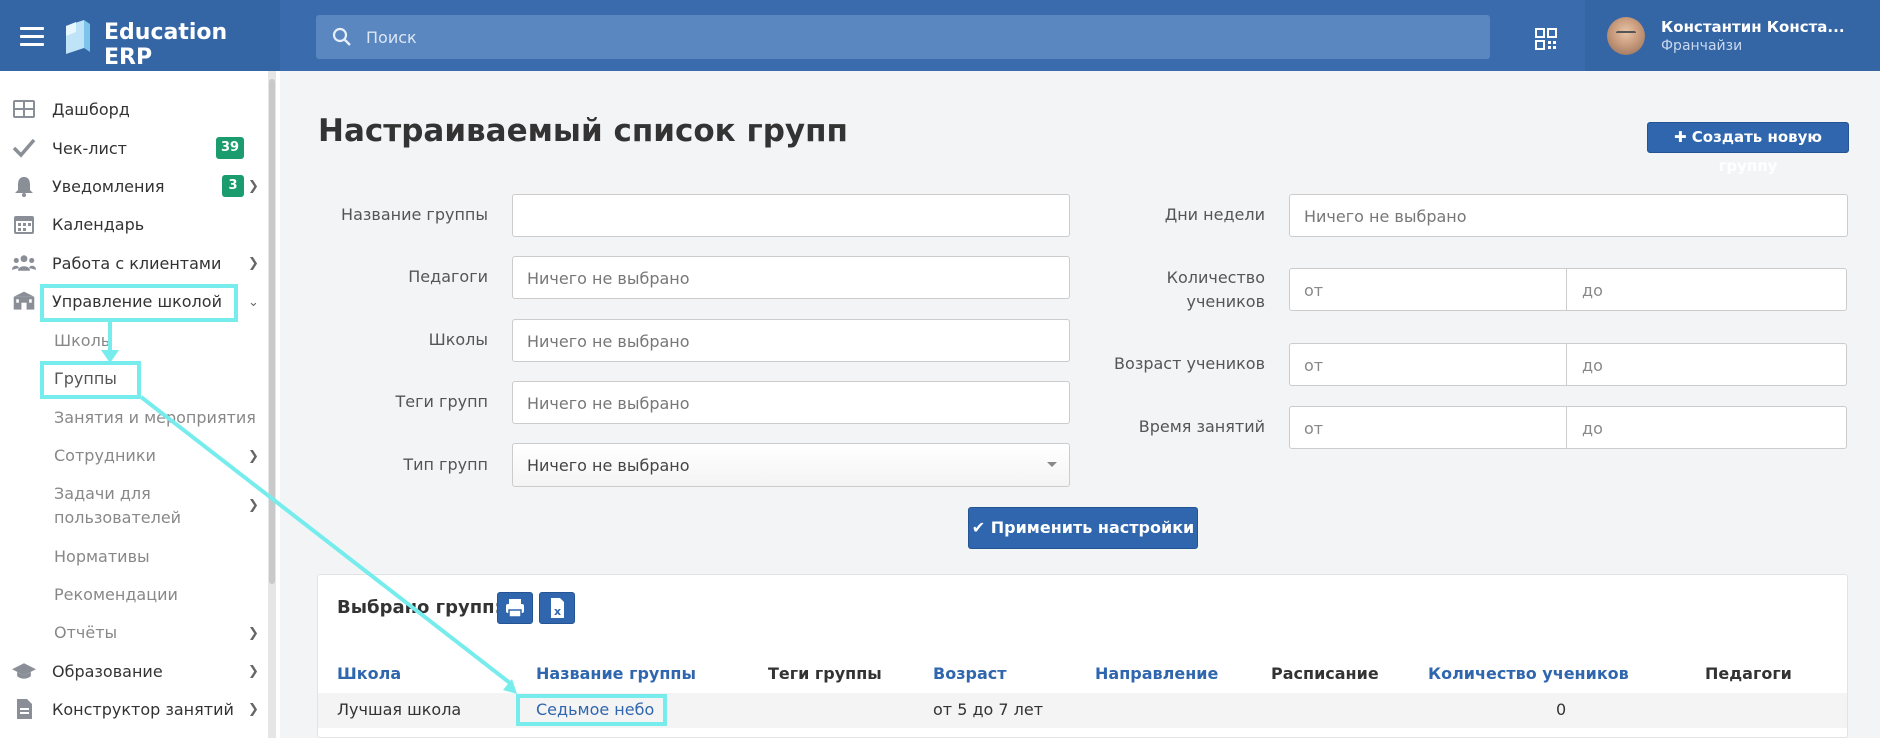 The image size is (1880, 738). I want to click on schools-select: Ничего не выбрано, so click(791, 340).